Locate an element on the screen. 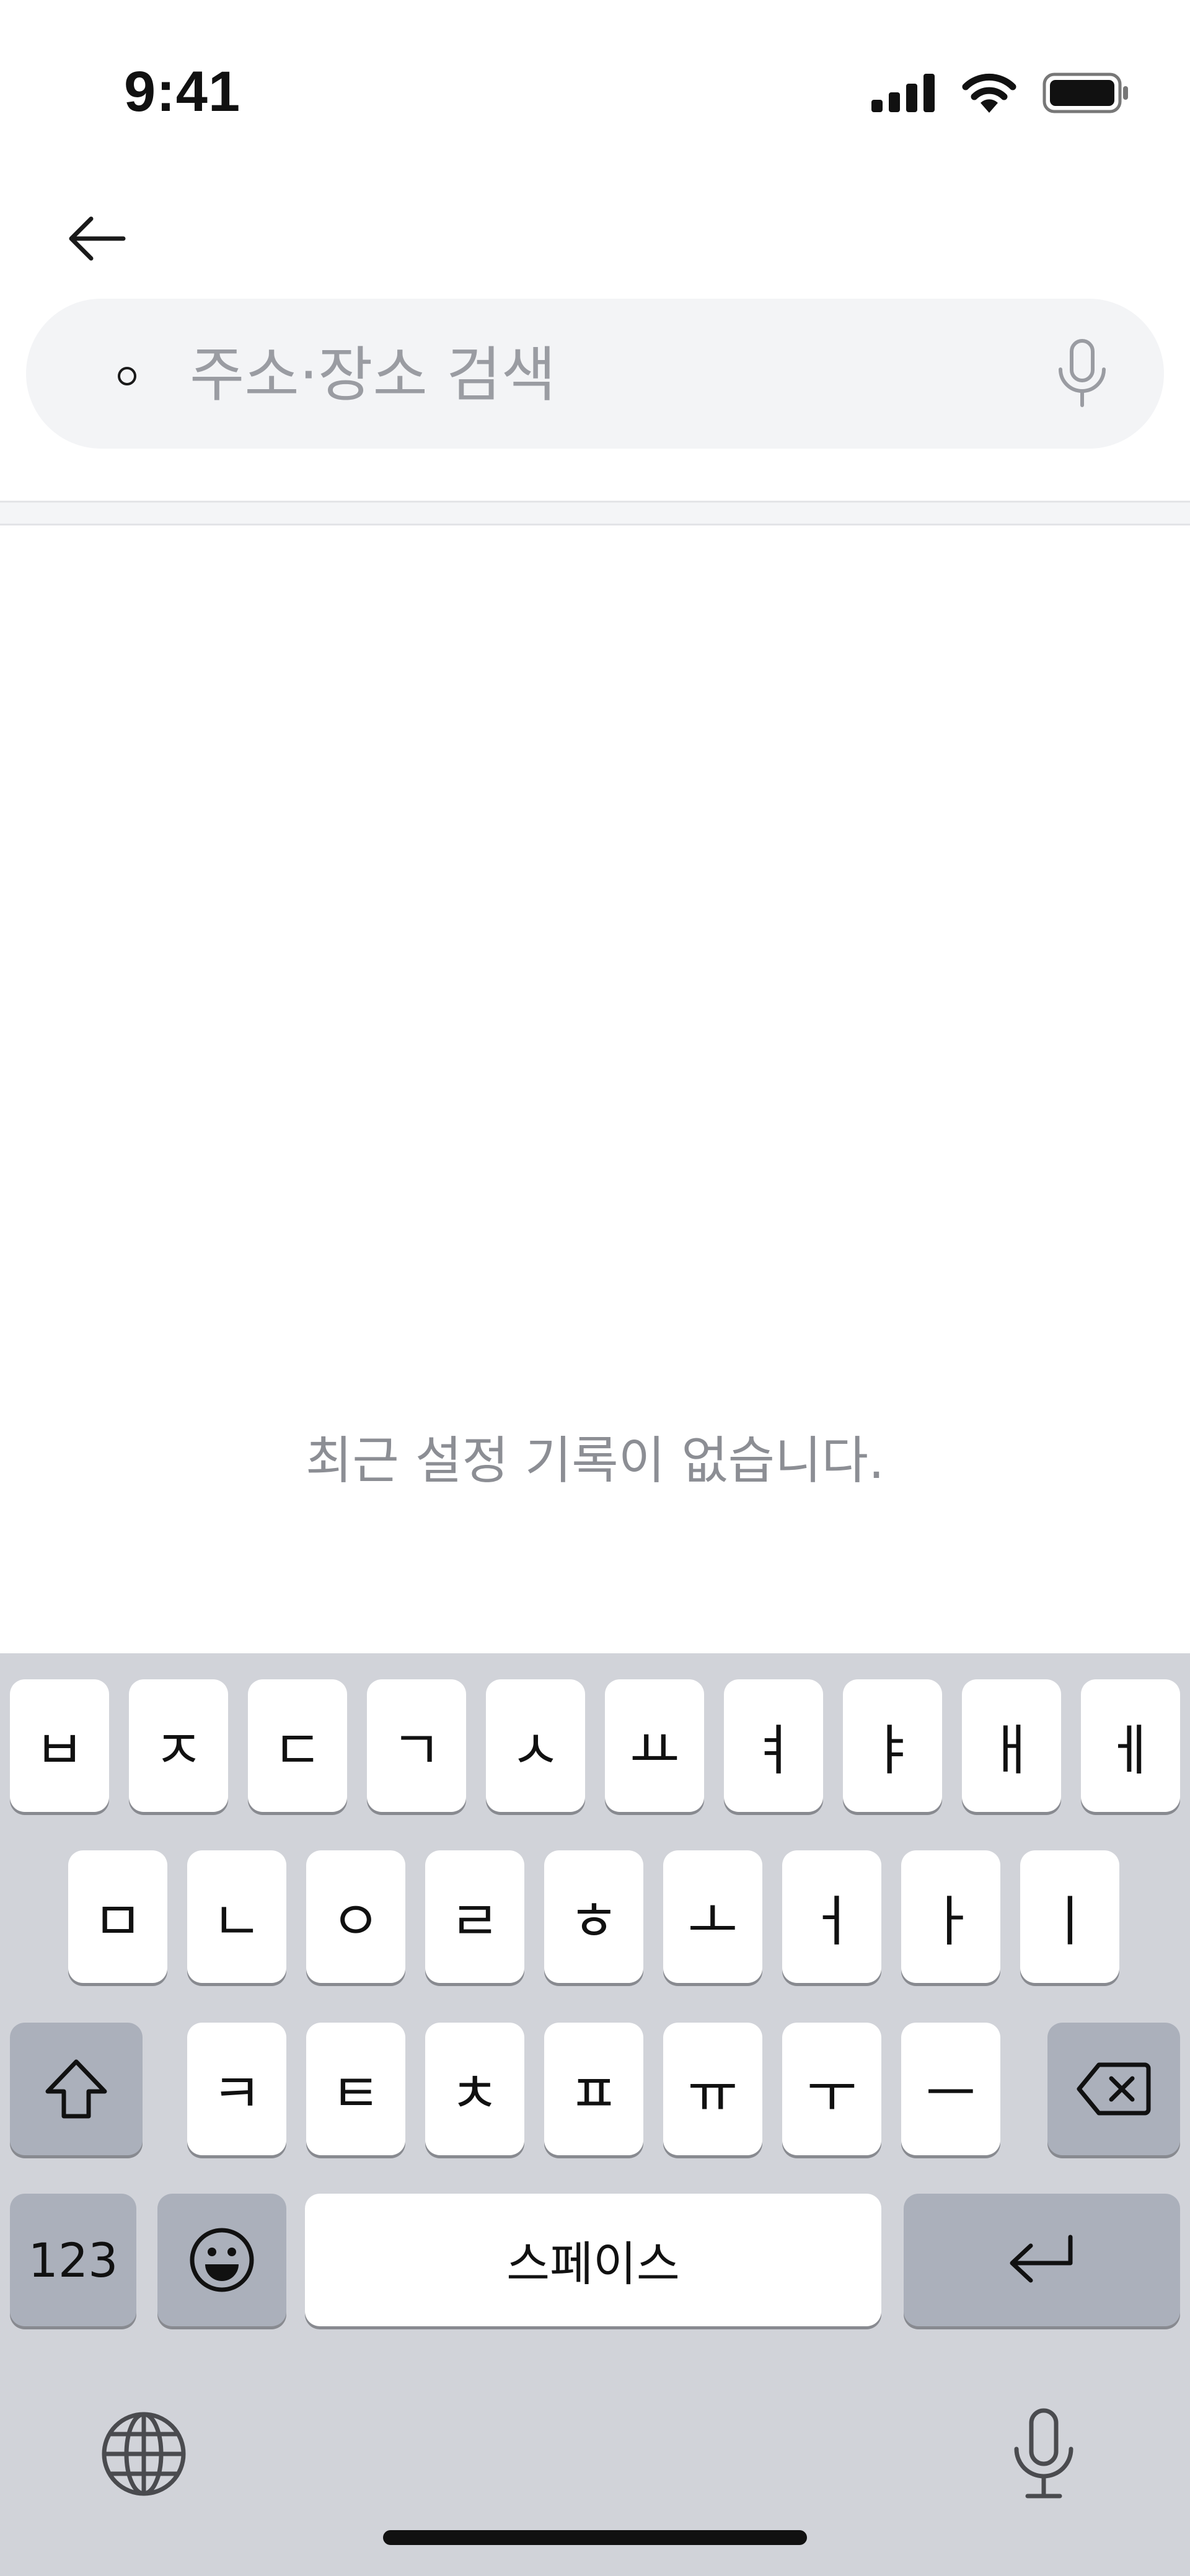  key-yo: ㅛ is located at coordinates (654, 1746).